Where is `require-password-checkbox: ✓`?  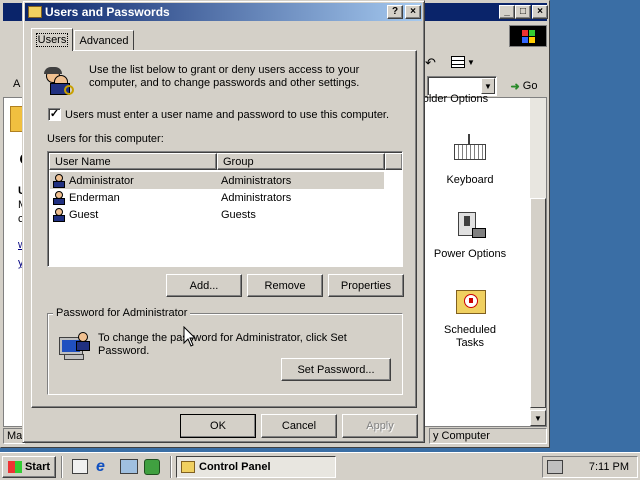 require-password-checkbox: ✓ is located at coordinates (54, 114).